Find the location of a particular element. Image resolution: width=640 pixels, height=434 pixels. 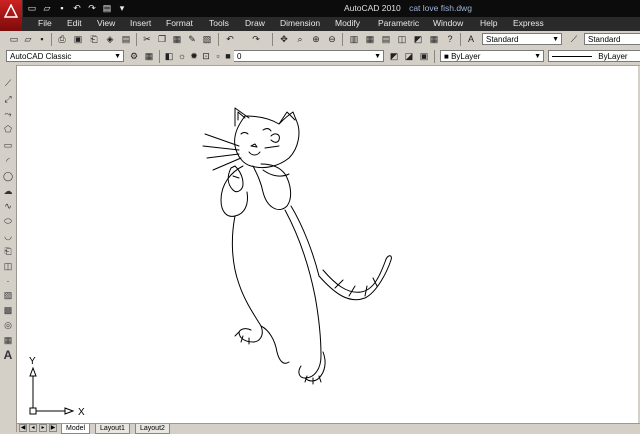

make-current-layer-icon: ◩ is located at coordinates (394, 56).